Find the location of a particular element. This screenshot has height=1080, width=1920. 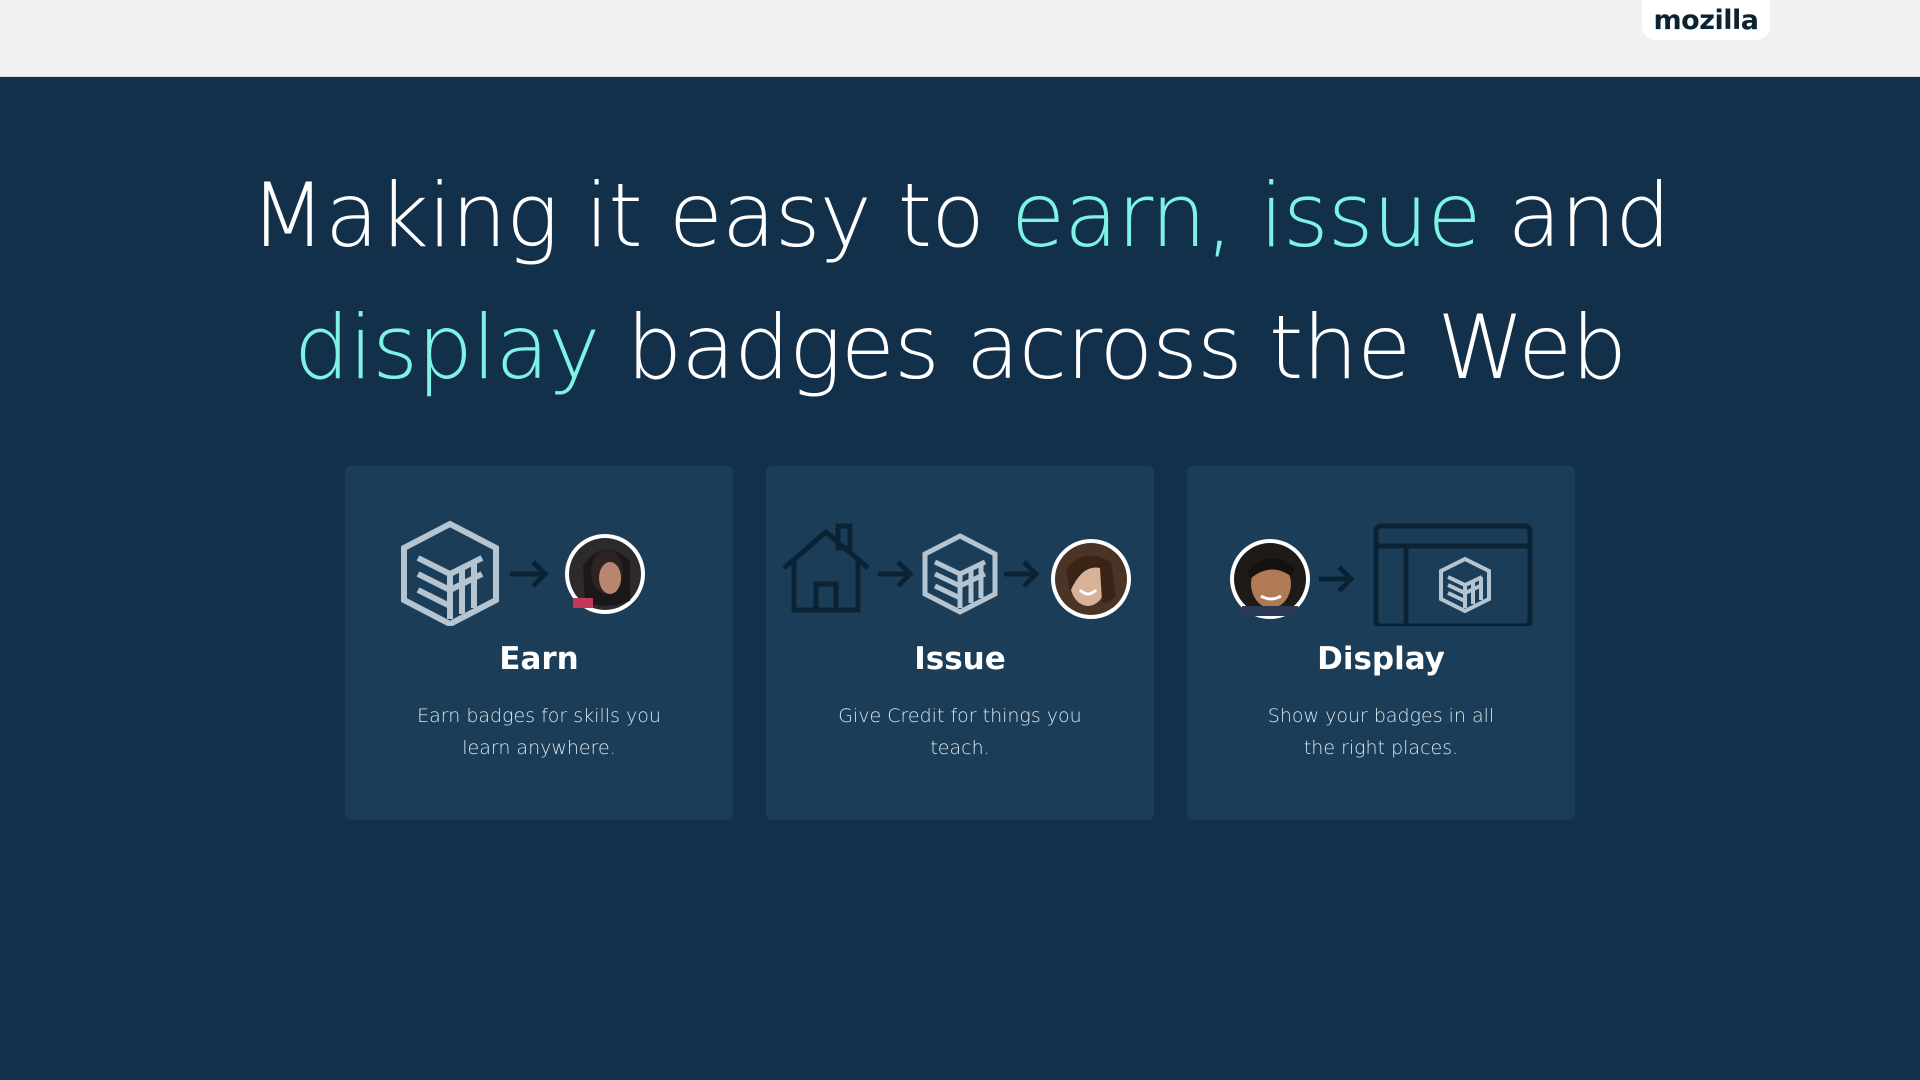

issue-card: Issue Give Credit for things you teach. is located at coordinates (960, 643).